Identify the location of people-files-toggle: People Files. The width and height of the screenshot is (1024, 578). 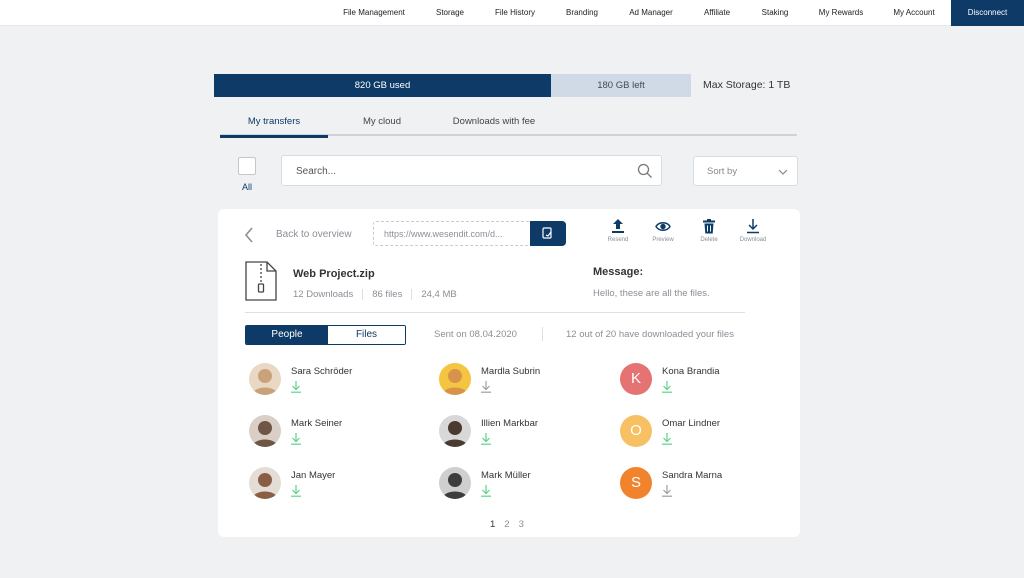
(325, 335).